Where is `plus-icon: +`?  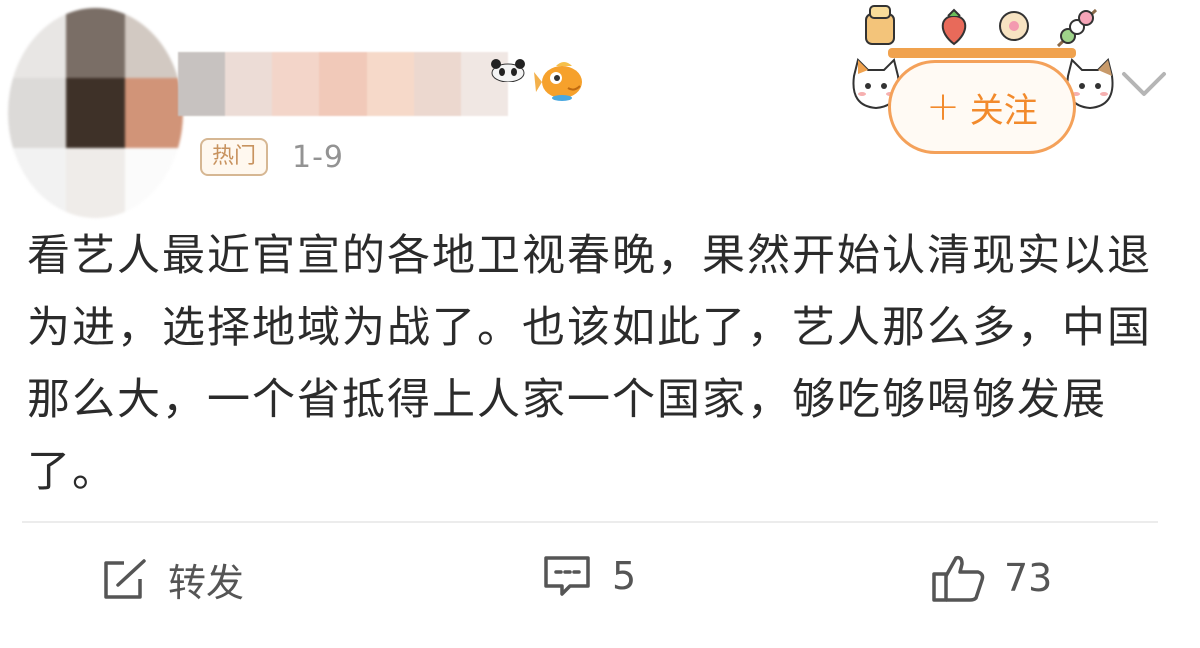
plus-icon: + is located at coordinates (943, 107).